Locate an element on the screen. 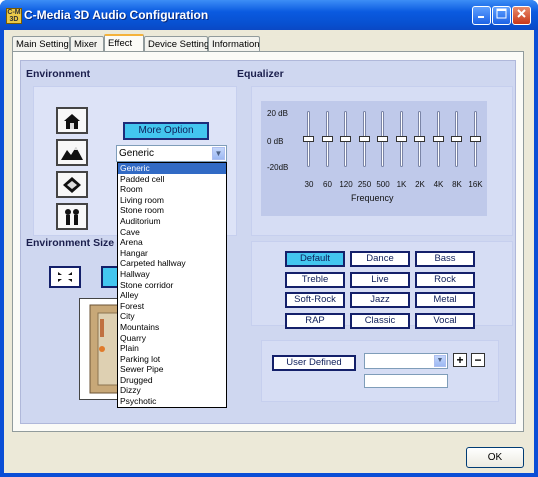 The image size is (538, 477). tab-effect: Effect is located at coordinates (124, 43).